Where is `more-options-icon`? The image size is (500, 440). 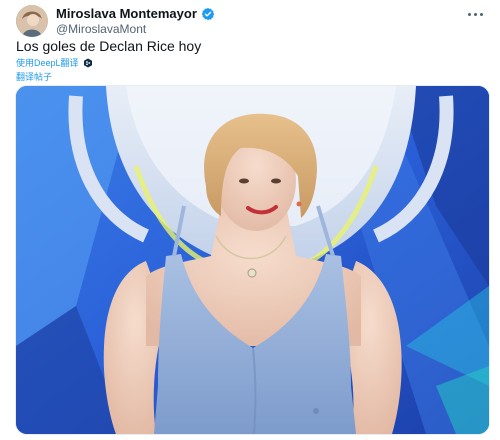
more-options-icon is located at coordinates (477, 14).